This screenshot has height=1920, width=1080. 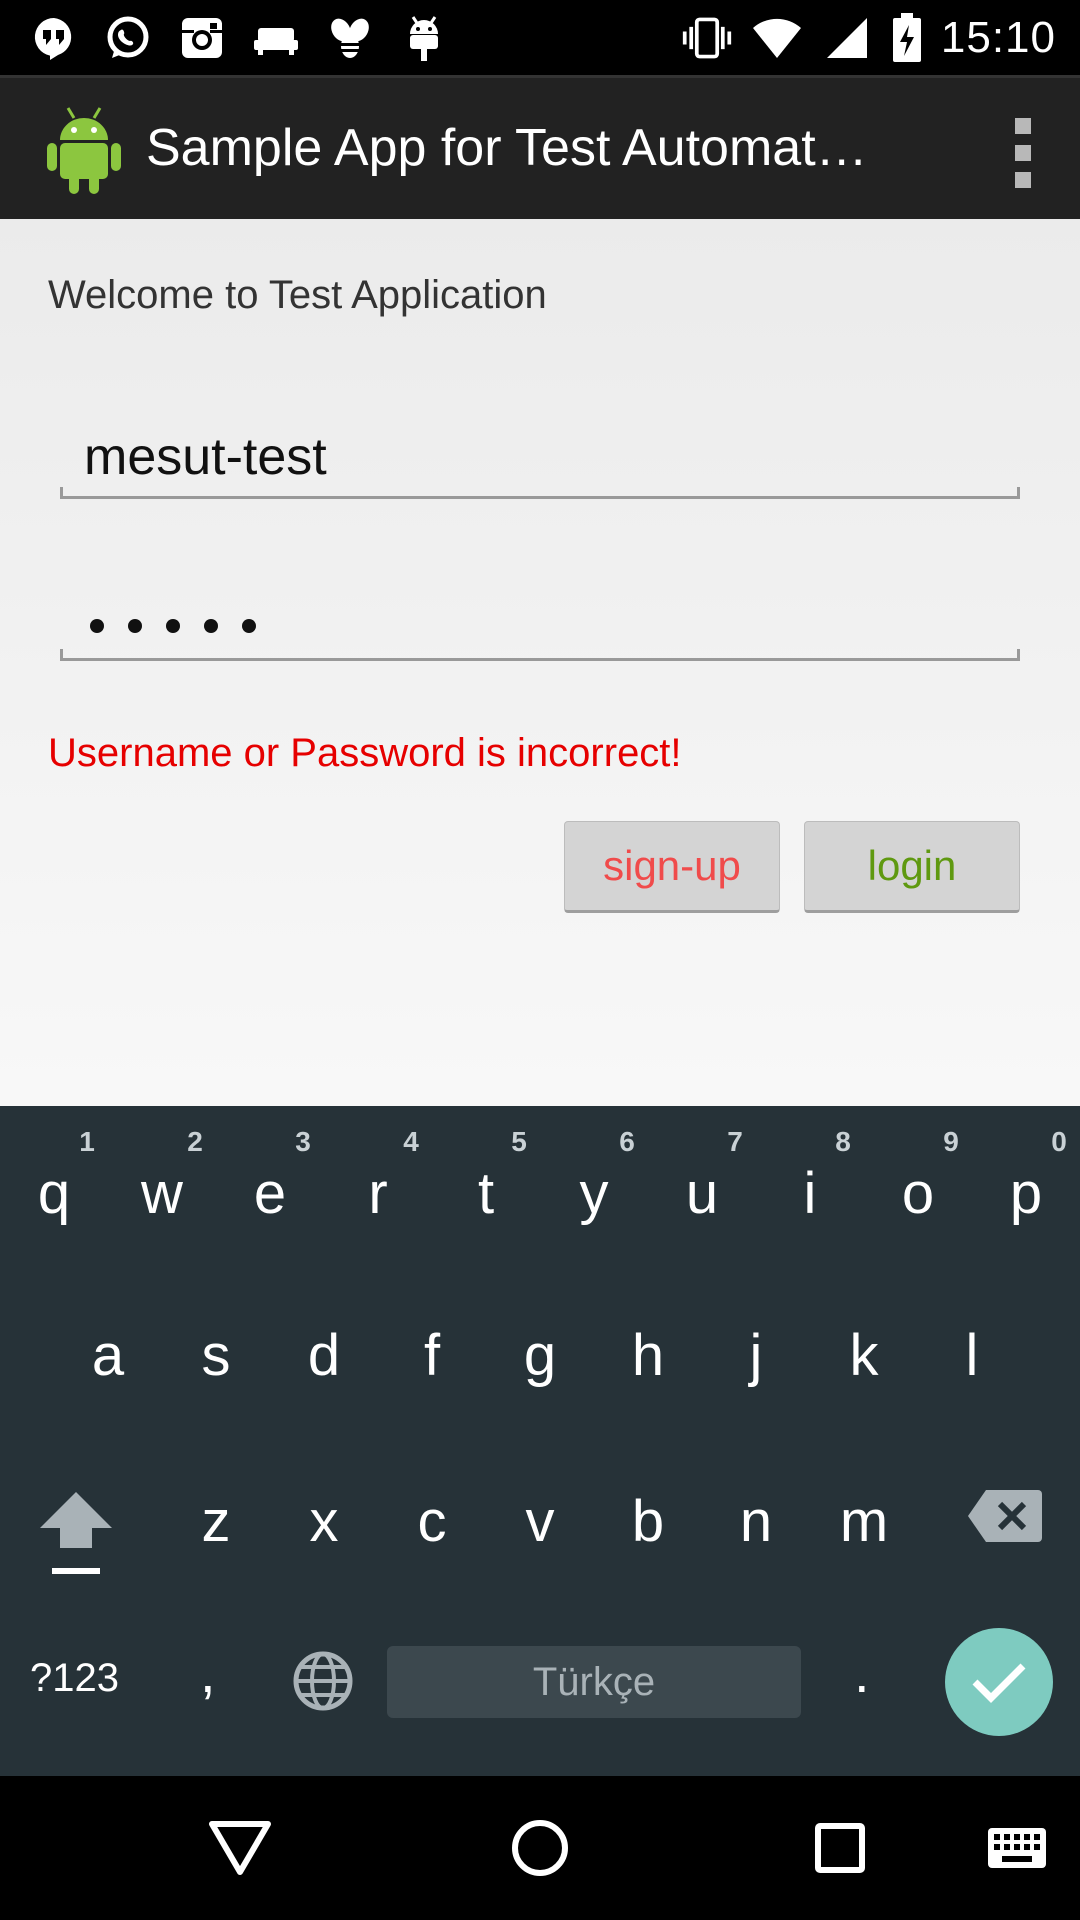 What do you see at coordinates (912, 867) in the screenshot?
I see `login-button: login` at bounding box center [912, 867].